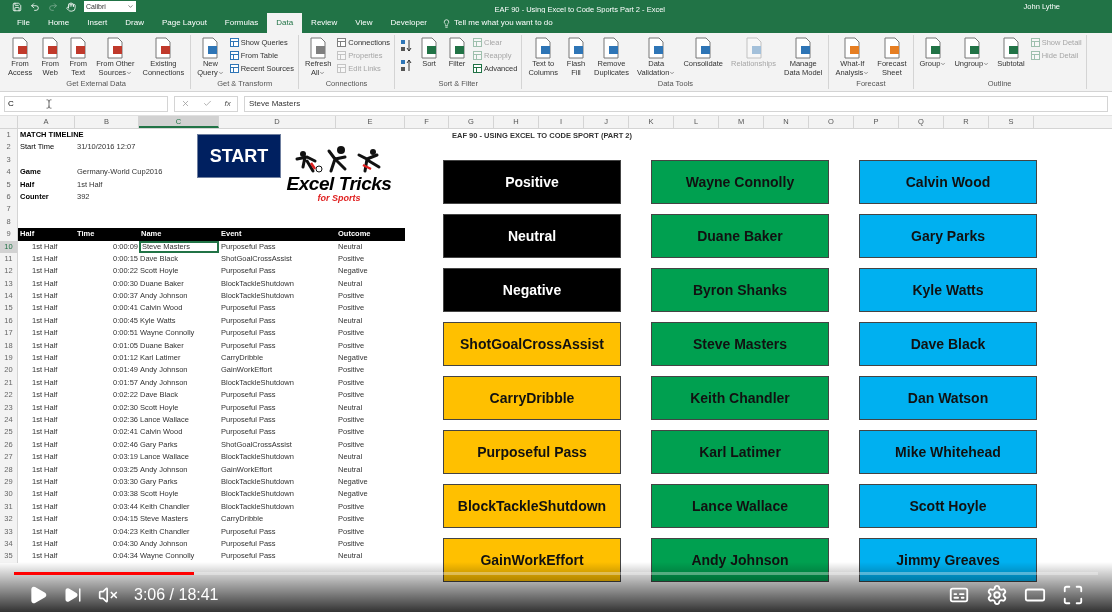 The image size is (1112, 612). I want to click on ribbon-tab: View, so click(364, 23).